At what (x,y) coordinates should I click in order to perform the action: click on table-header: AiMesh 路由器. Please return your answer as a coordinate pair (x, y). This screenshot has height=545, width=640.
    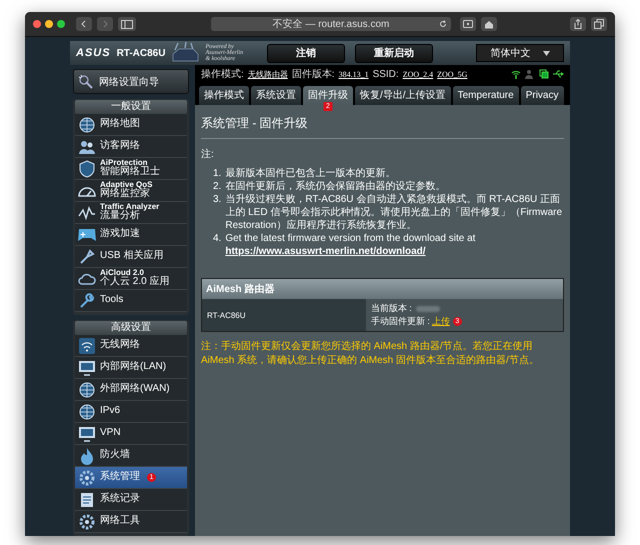
    Looking at the image, I should click on (382, 289).